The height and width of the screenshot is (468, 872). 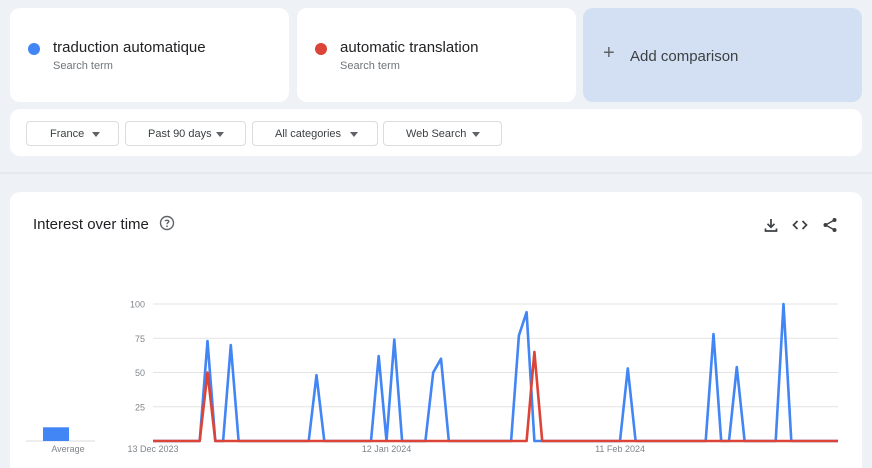 I want to click on search-term-card-1: traduction automatique Search term, so click(x=149, y=55).